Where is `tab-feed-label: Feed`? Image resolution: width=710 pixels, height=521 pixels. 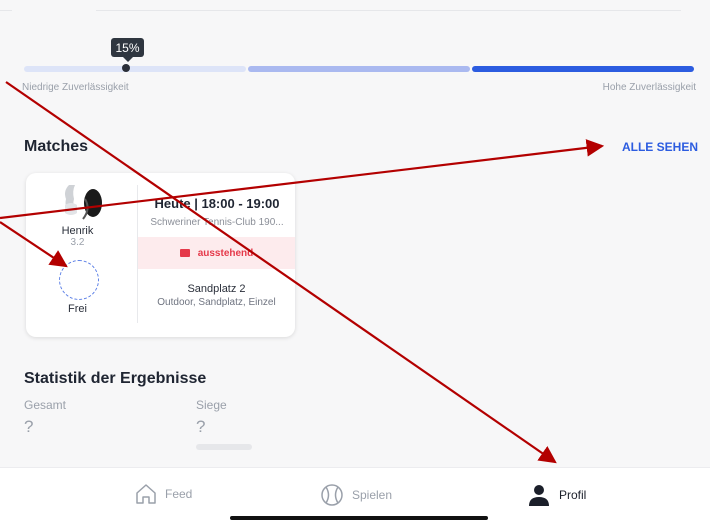 tab-feed-label: Feed is located at coordinates (179, 494).